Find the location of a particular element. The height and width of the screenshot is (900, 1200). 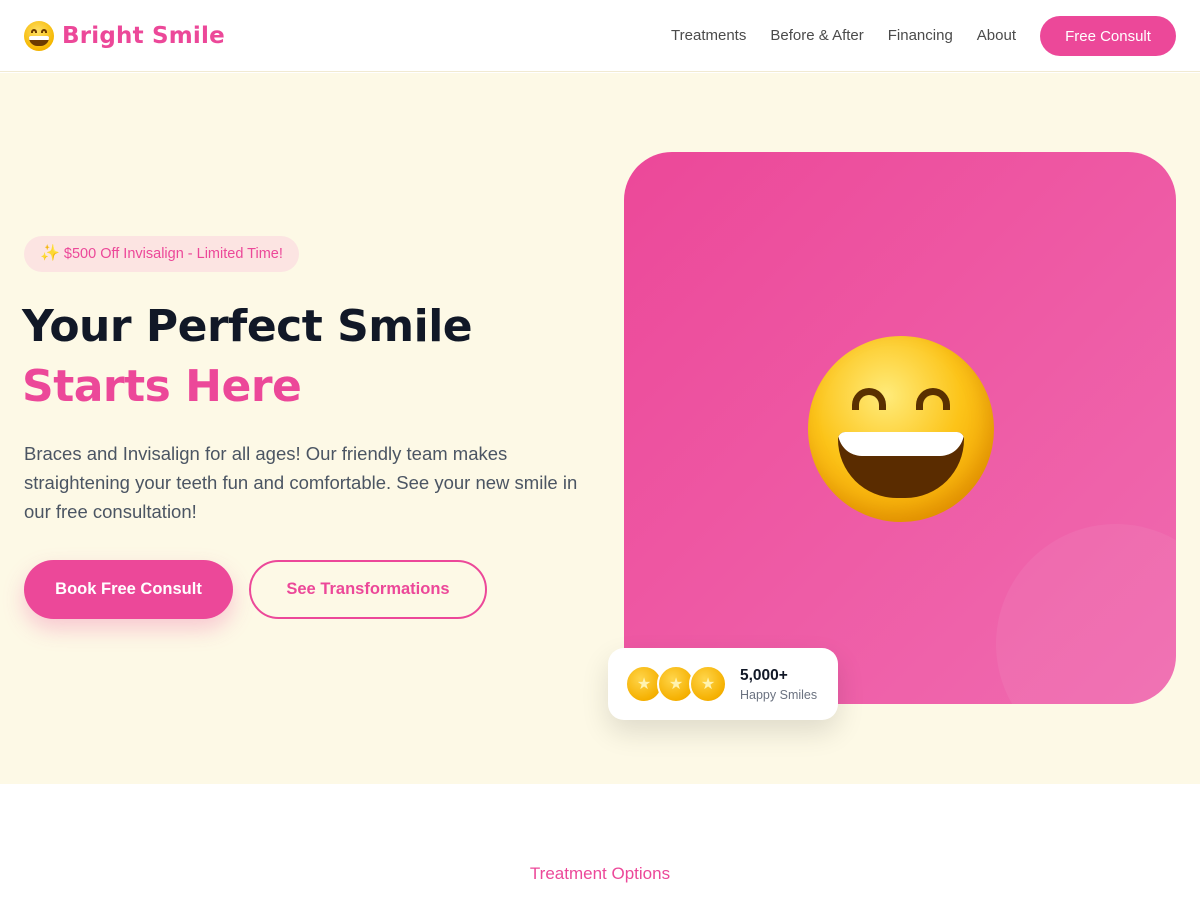

nav-link-about: About is located at coordinates (996, 36).